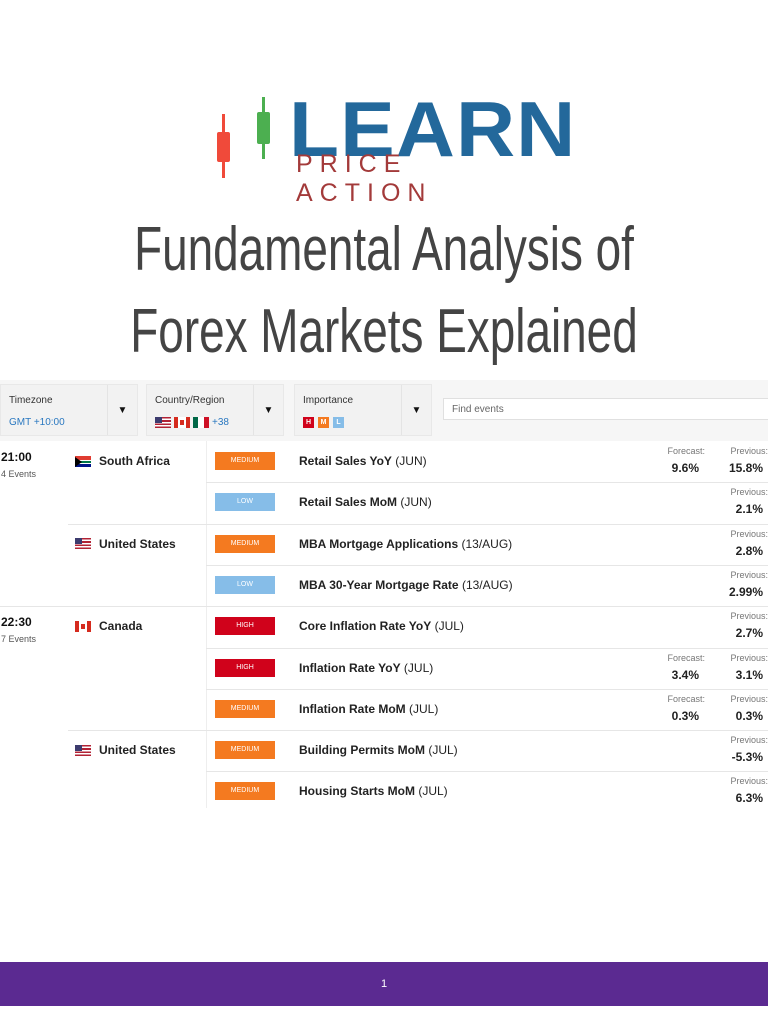 The height and width of the screenshot is (1024, 768). I want to click on event-title: Retail Sales YoY, so click(345, 461).